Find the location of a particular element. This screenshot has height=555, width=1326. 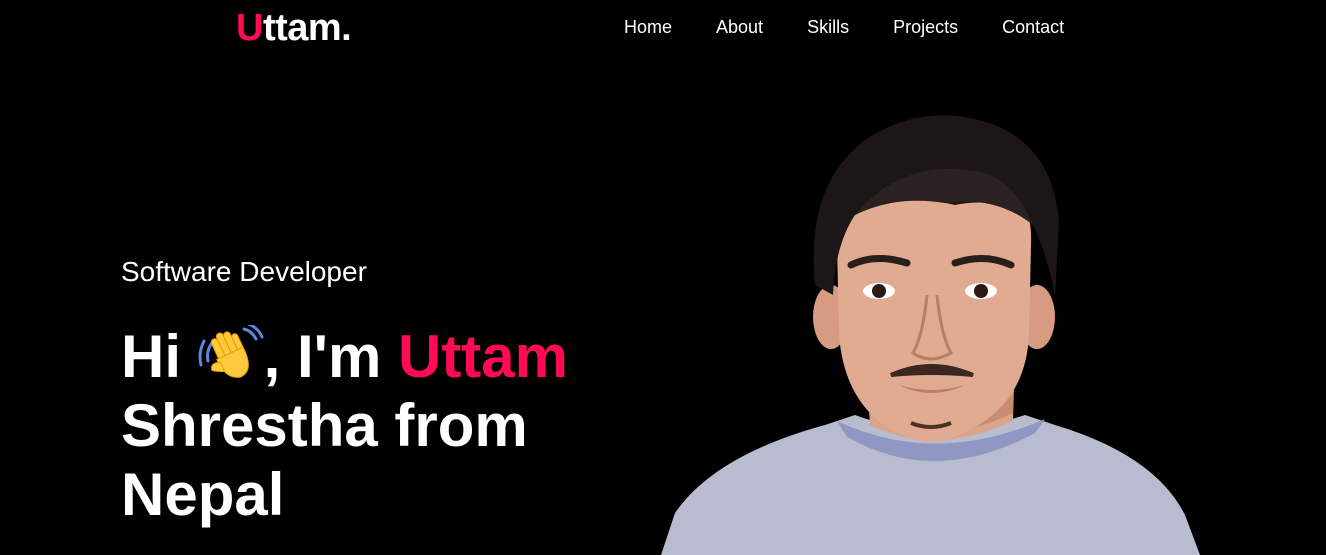

hero-headline: Hi , I'm Uttam Shrestha from Nepal is located at coordinates (361, 425).